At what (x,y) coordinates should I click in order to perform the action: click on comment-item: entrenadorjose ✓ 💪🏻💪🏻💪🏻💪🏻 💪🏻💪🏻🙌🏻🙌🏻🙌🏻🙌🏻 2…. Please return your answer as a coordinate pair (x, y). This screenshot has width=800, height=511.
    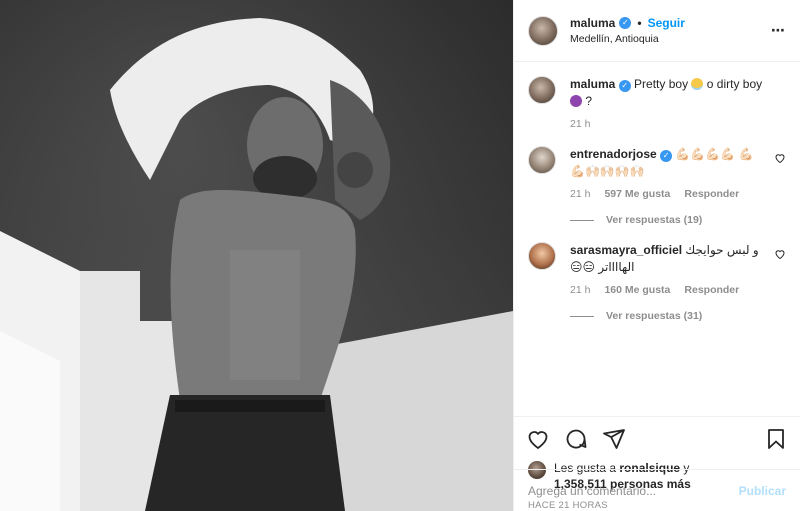
    Looking at the image, I should click on (657, 186).